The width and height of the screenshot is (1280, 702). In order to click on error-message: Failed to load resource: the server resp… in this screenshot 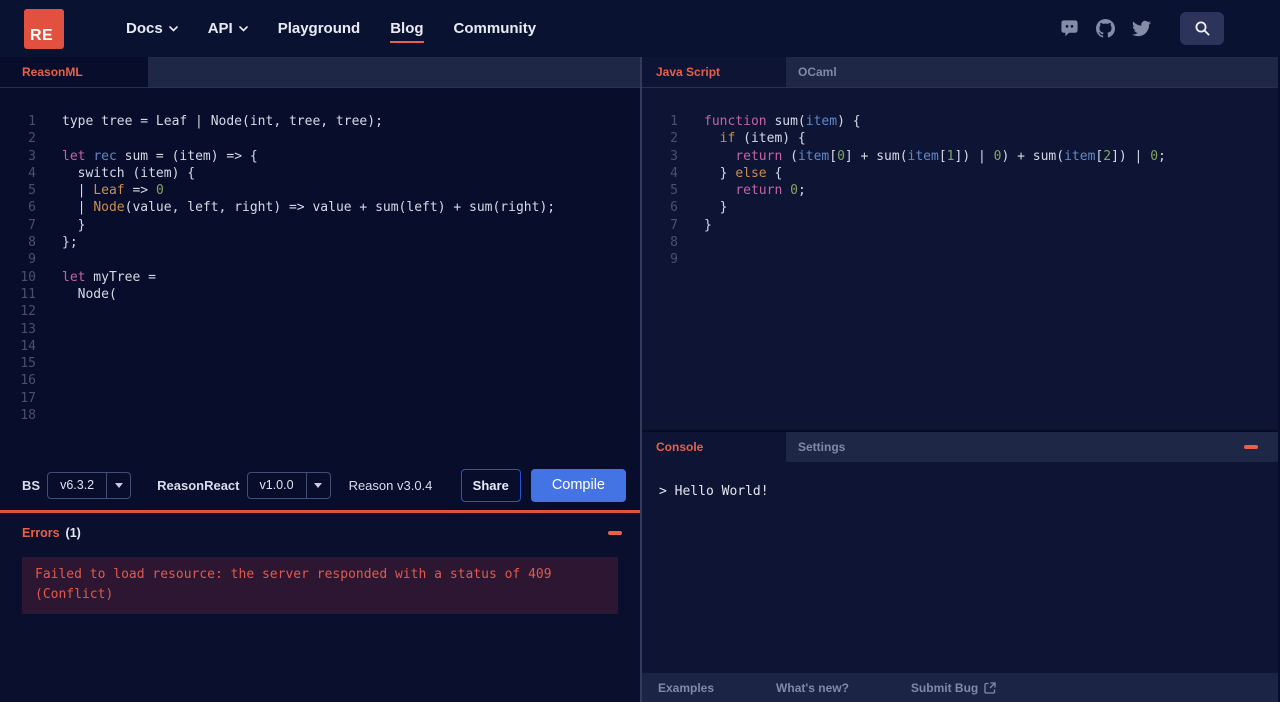, I will do `click(320, 585)`.